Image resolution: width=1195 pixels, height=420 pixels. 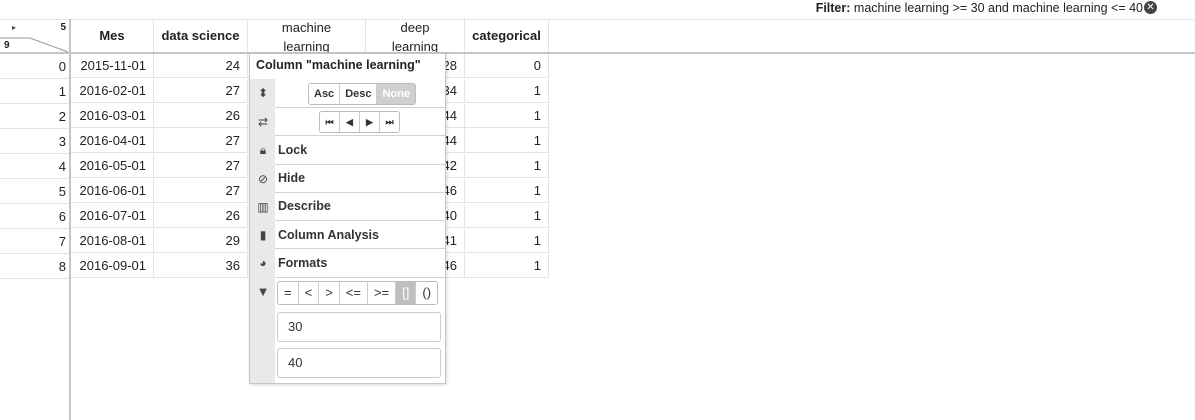 What do you see at coordinates (112, 266) in the screenshot?
I see `cell-mes: 2016-09-01` at bounding box center [112, 266].